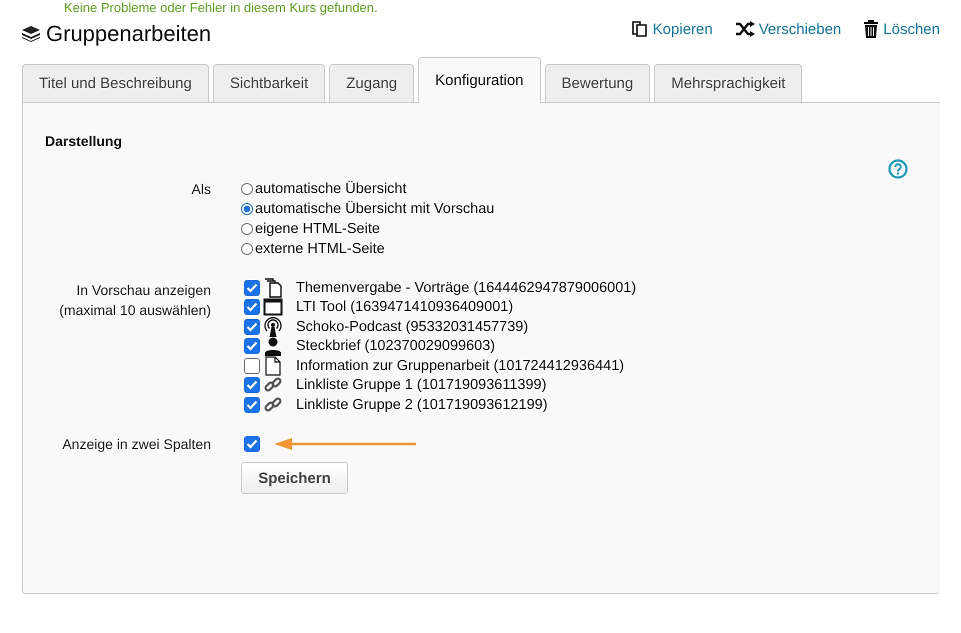 This screenshot has width=961, height=633. What do you see at coordinates (396, 346) in the screenshot?
I see `item-label: Steckbrief (102370029099603)` at bounding box center [396, 346].